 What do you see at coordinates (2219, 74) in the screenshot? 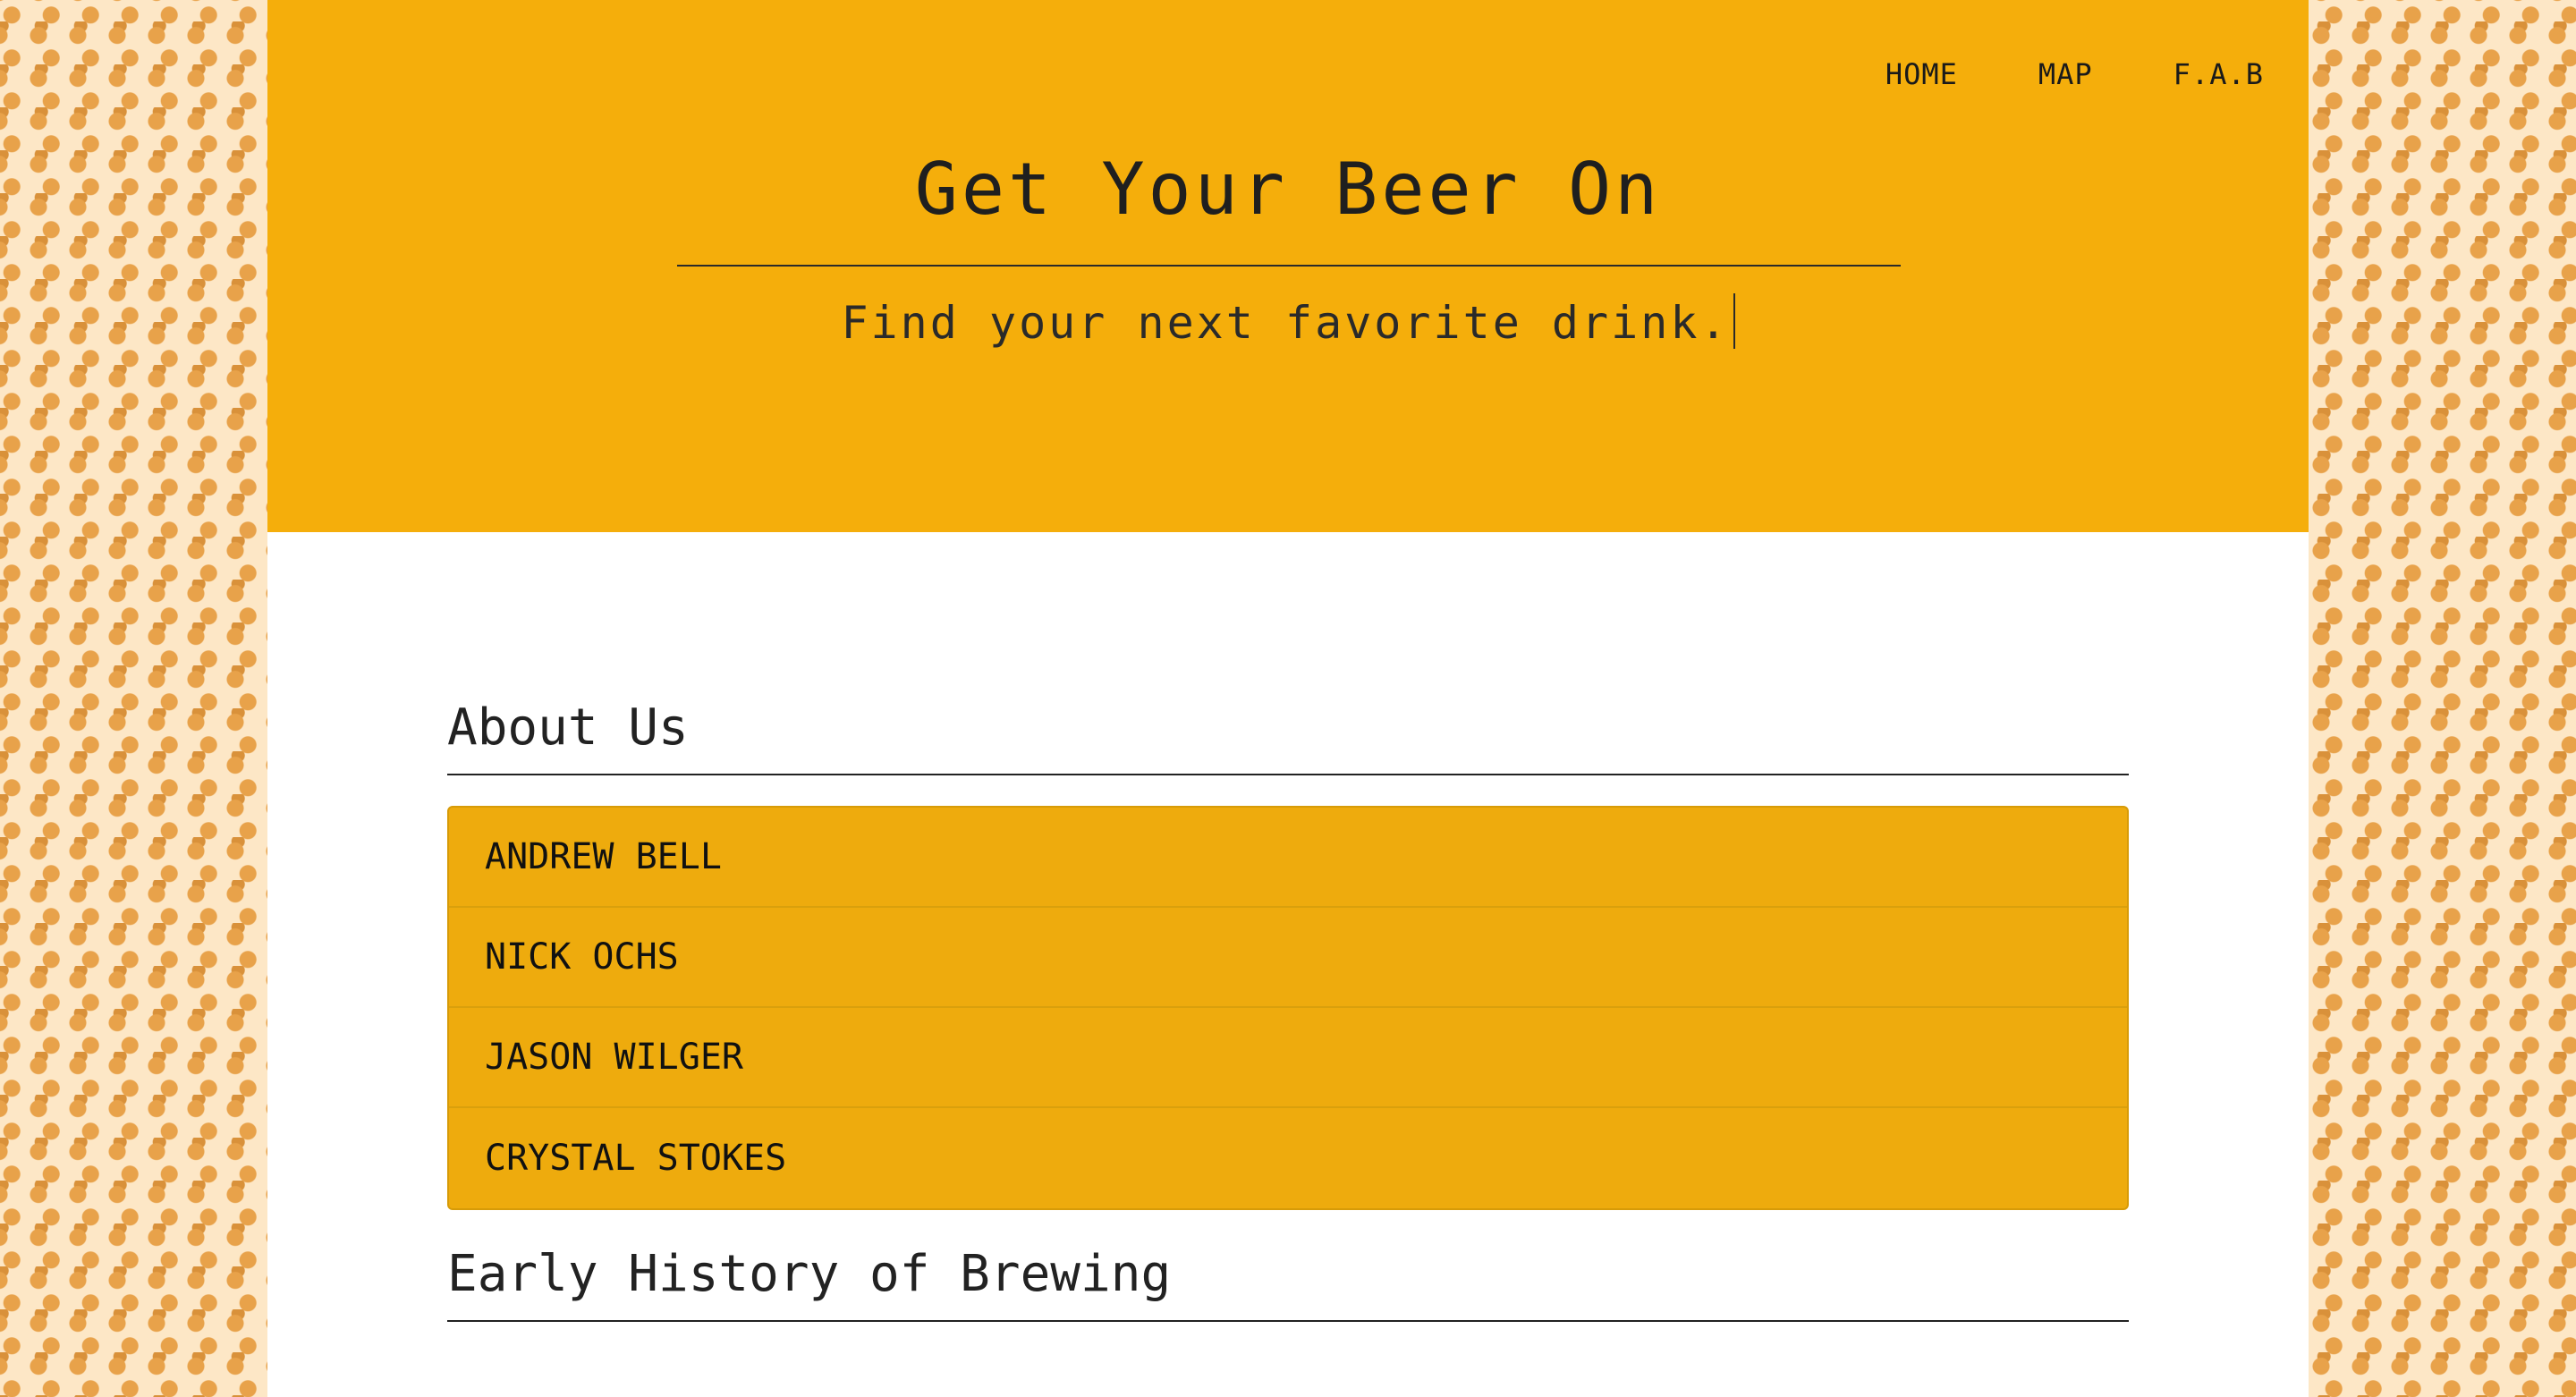
I see `nav-fab-link: F.A.B` at bounding box center [2219, 74].